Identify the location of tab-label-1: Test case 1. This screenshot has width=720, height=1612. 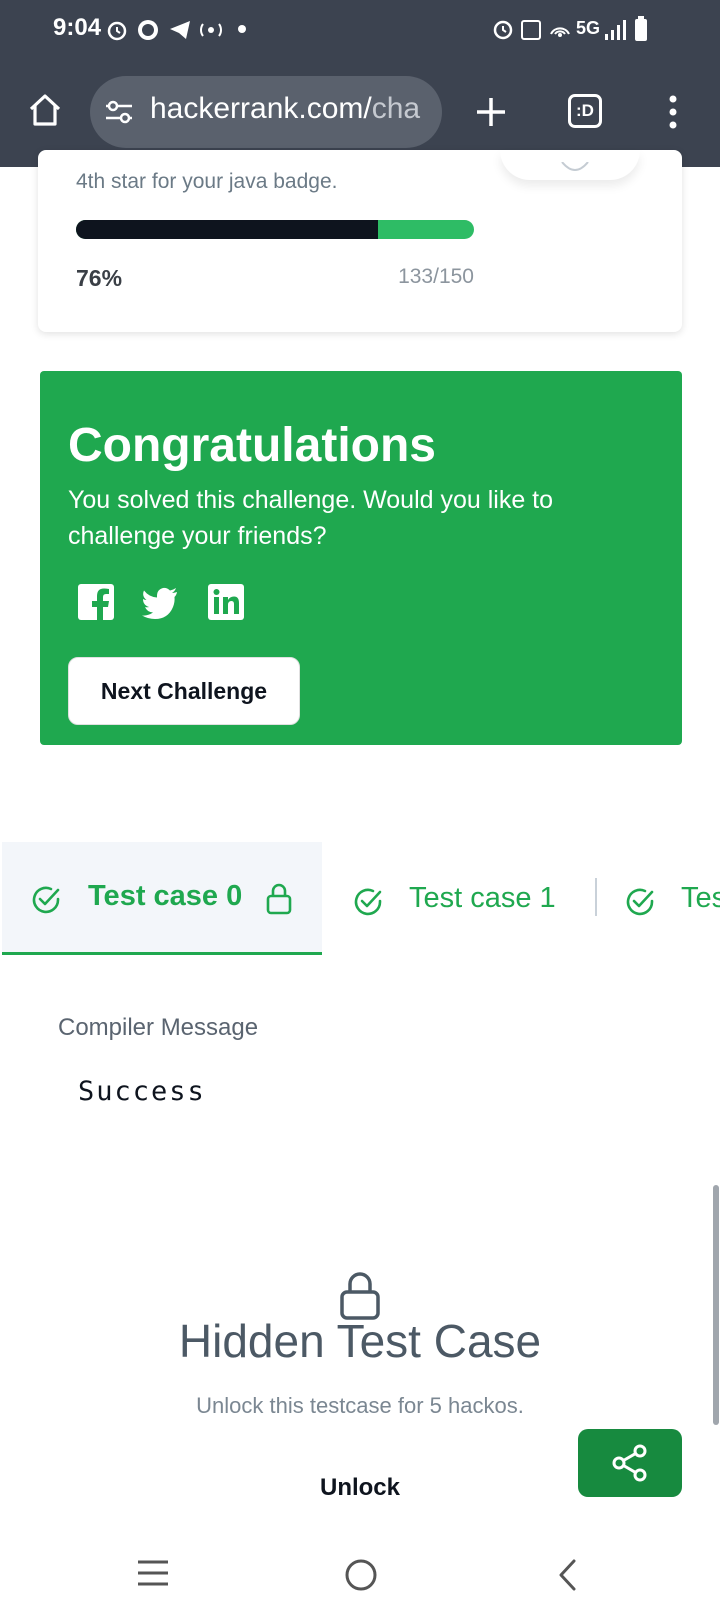
(482, 898).